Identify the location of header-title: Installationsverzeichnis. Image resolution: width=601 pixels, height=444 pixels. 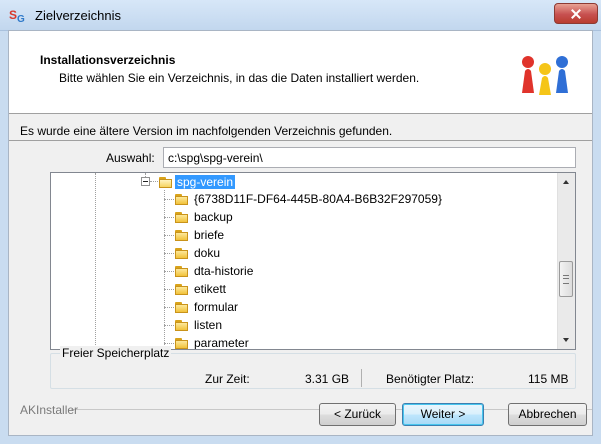
(108, 60).